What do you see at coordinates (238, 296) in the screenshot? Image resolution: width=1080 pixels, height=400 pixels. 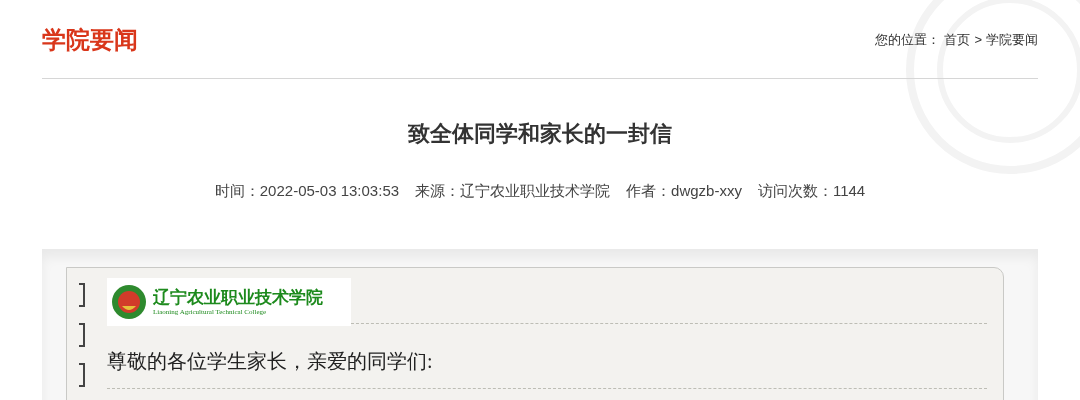 I see `college-logo-name: 辽宁农业职业技术学院` at bounding box center [238, 296].